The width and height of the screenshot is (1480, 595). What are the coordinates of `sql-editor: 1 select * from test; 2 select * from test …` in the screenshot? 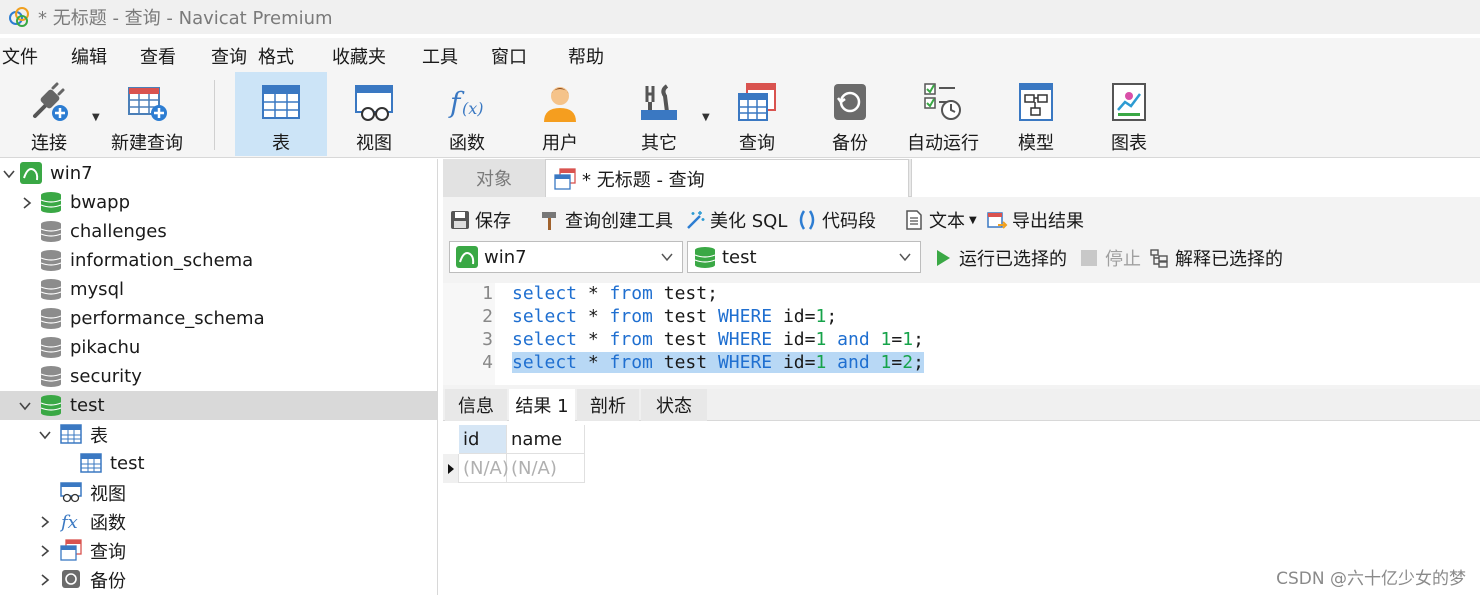 It's located at (961, 334).